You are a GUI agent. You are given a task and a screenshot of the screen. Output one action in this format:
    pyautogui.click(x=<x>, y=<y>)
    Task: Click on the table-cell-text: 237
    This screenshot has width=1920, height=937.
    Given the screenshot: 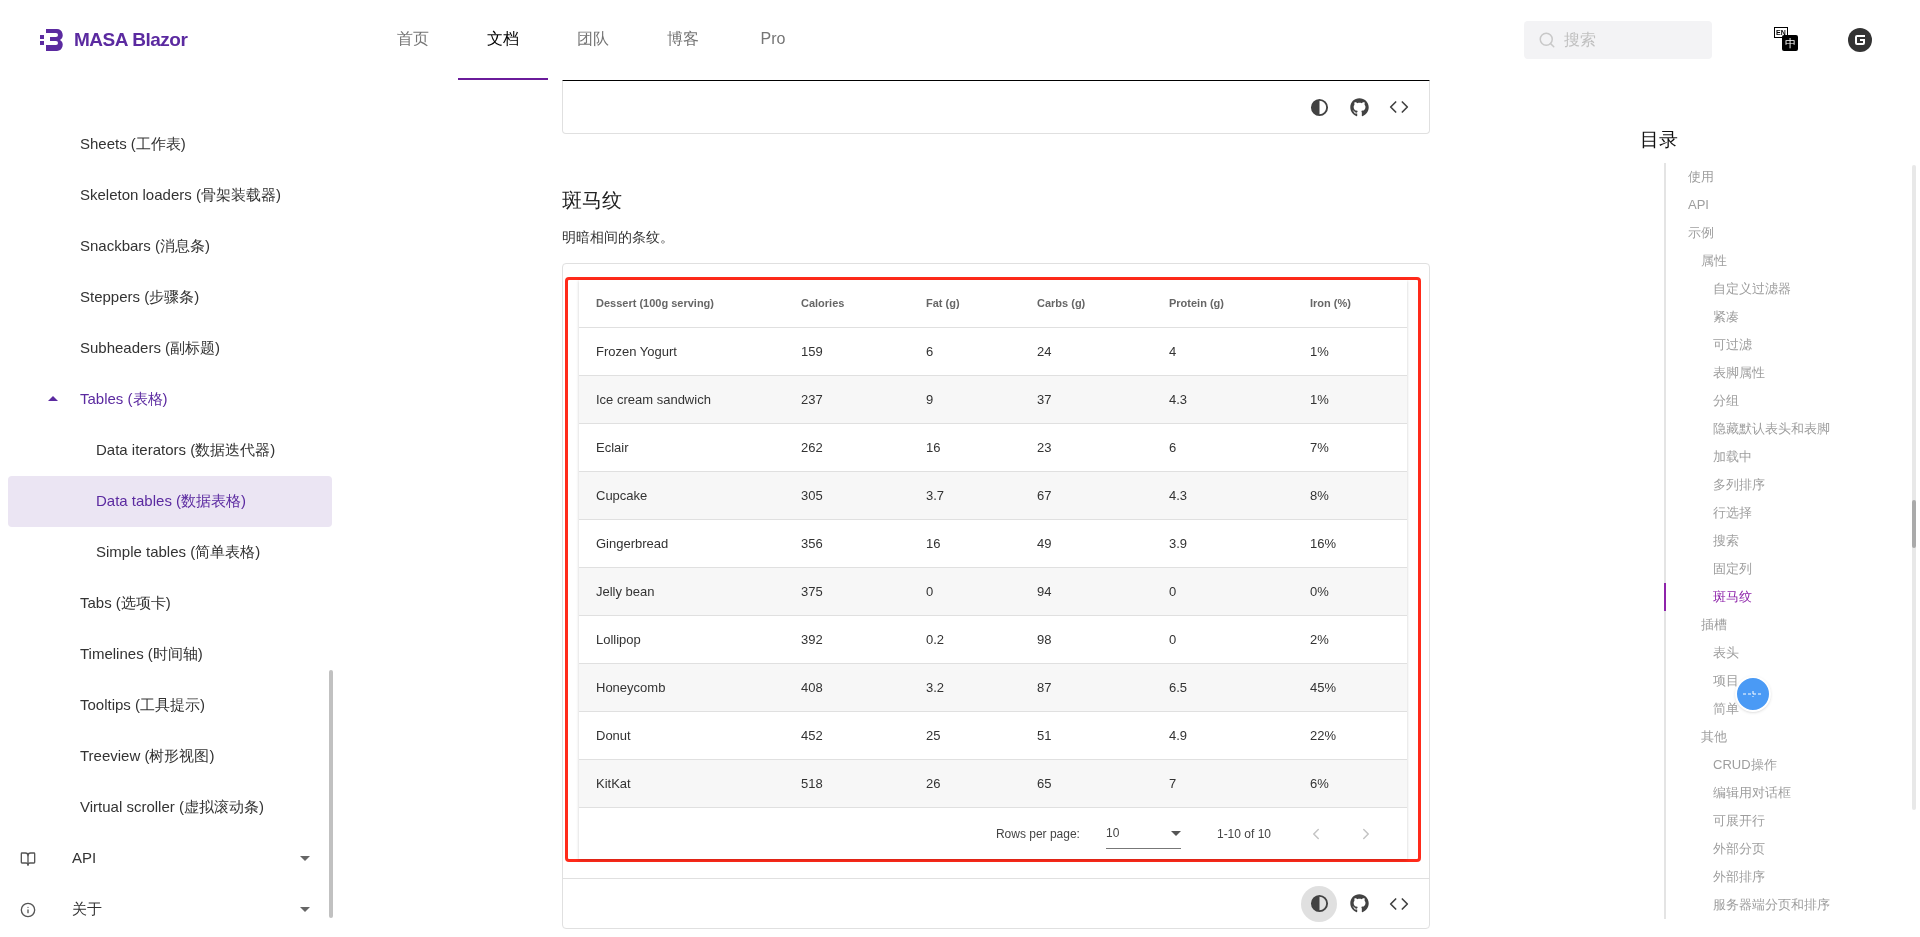 What is the action you would take?
    pyautogui.click(x=812, y=399)
    